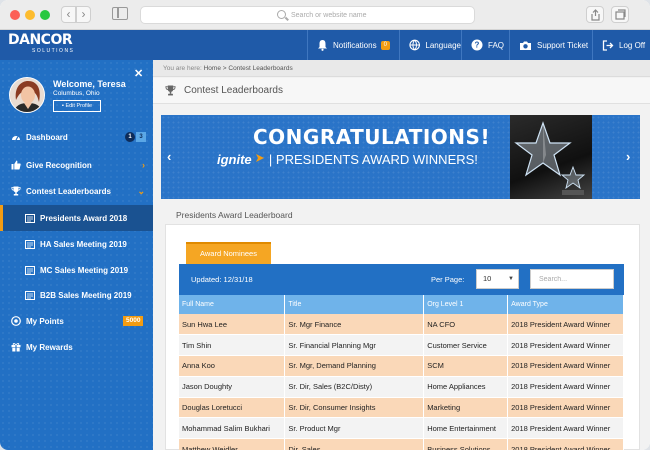  Describe the element at coordinates (68, 14) in the screenshot. I see `back-button: ‹` at that location.